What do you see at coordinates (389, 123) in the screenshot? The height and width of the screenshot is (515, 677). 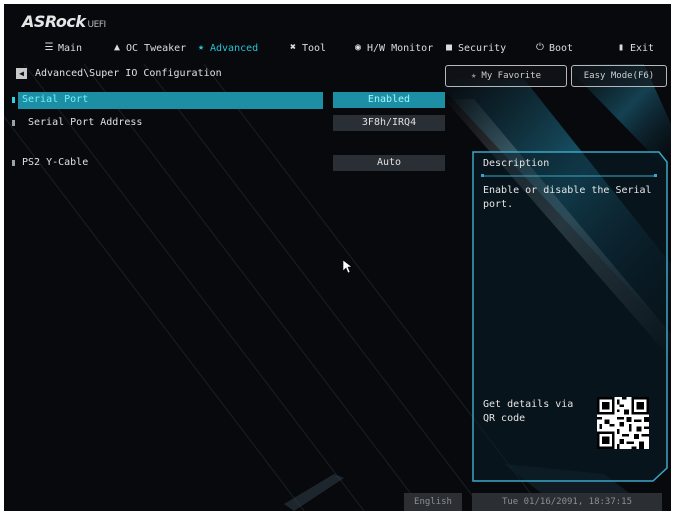 I see `setting-value-serial-port-address: 3F8h/IRQ4` at bounding box center [389, 123].